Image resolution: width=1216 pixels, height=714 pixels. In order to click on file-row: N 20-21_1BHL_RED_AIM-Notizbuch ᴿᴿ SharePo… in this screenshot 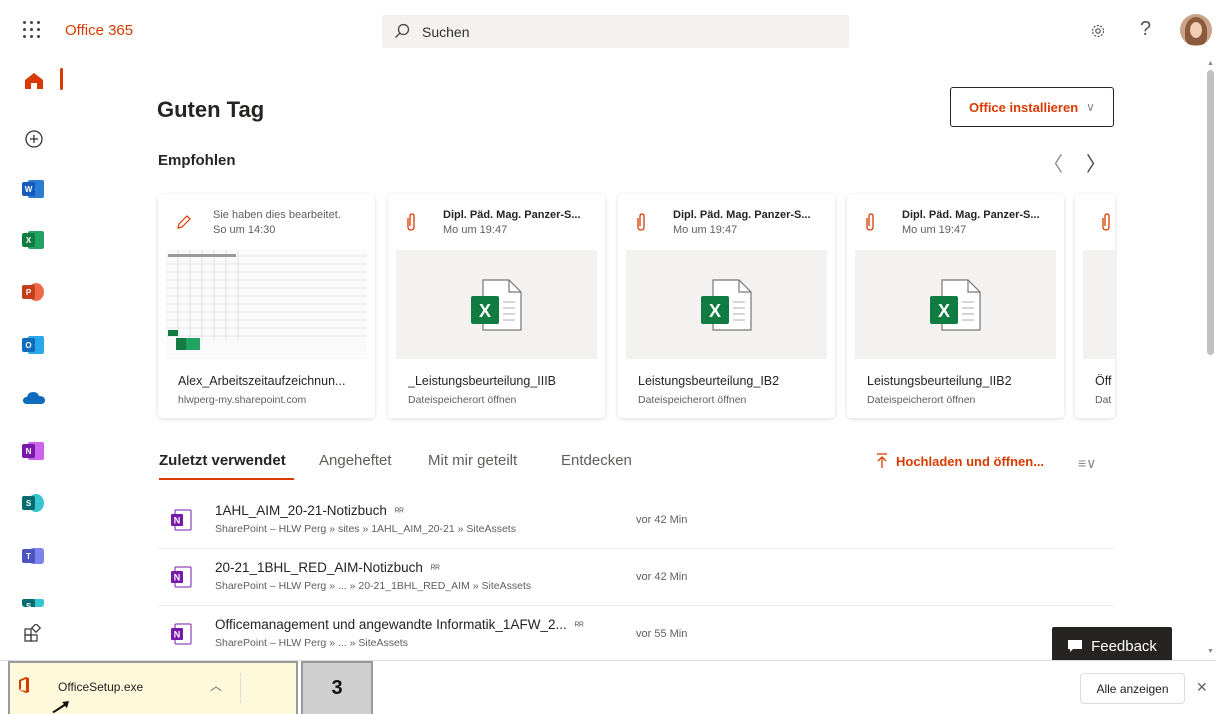, I will do `click(636, 577)`.